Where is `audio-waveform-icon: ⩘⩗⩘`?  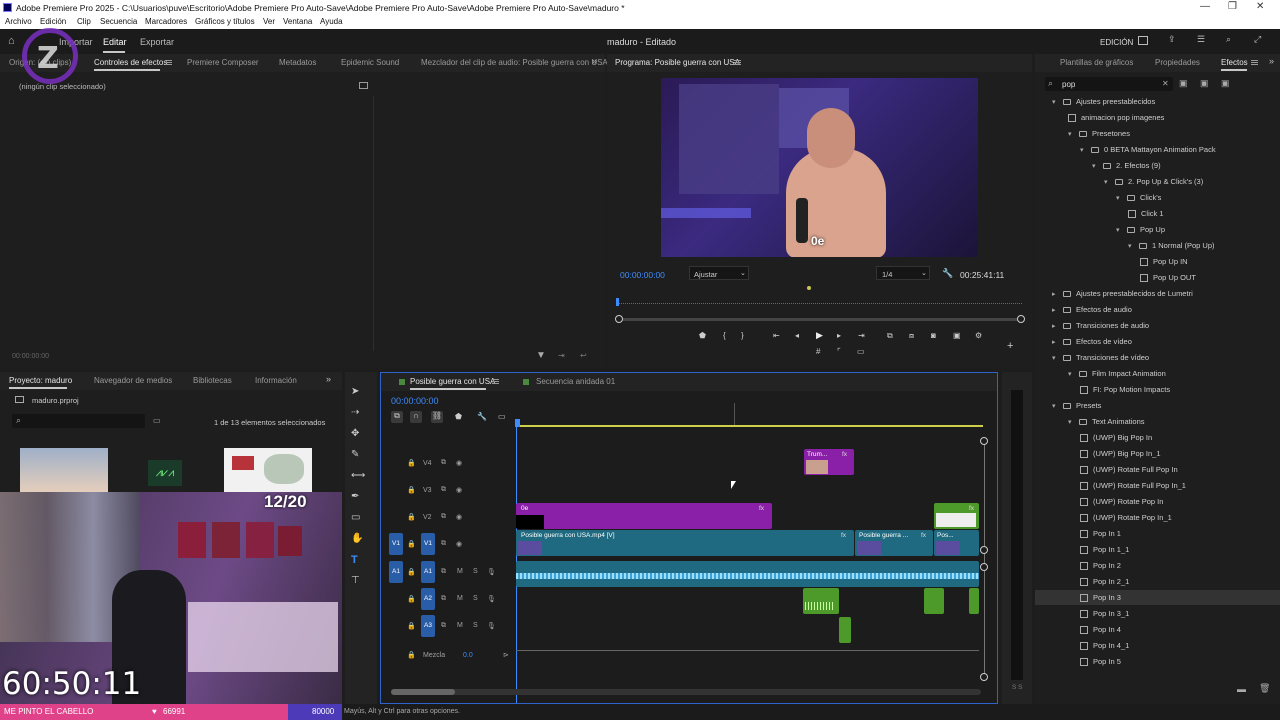 audio-waveform-icon: ⩘⩗⩘ is located at coordinates (165, 473).